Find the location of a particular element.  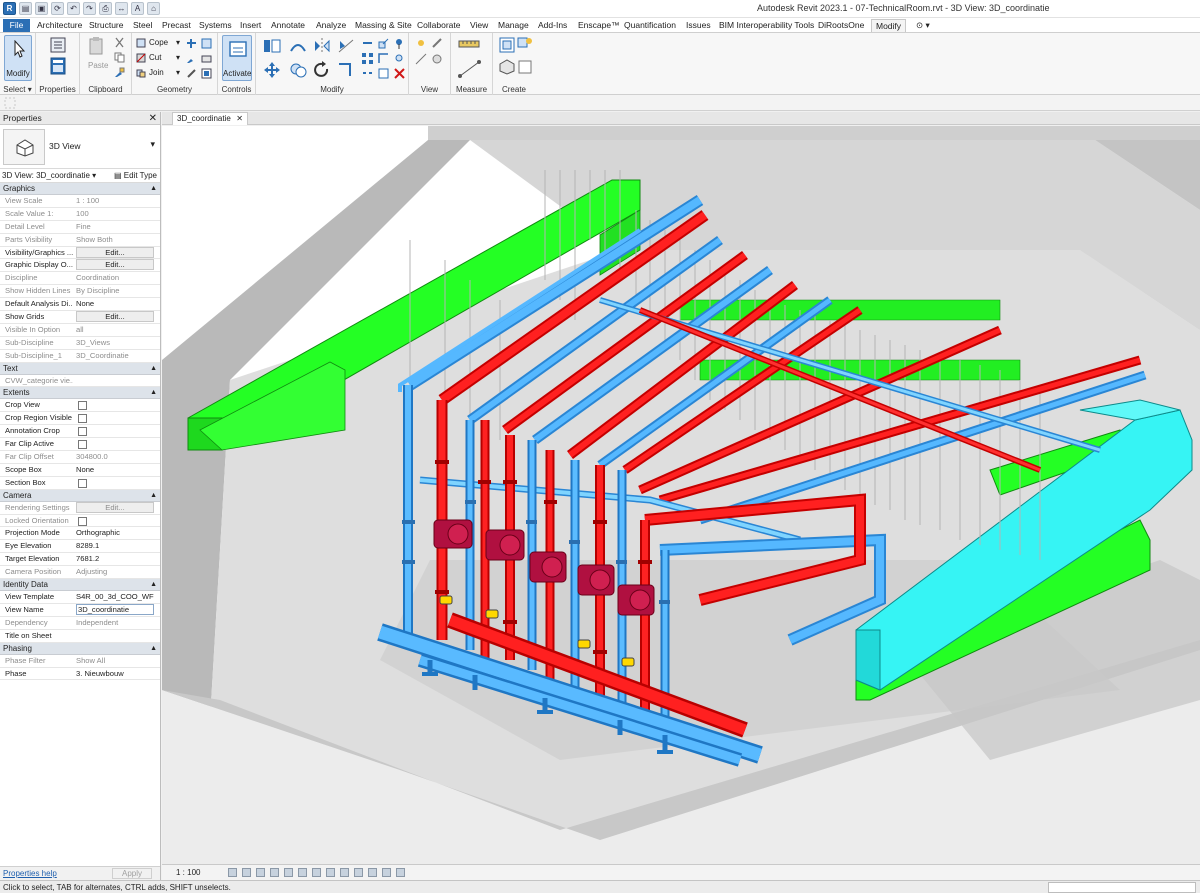

activate-button: Activate is located at coordinates (237, 58).